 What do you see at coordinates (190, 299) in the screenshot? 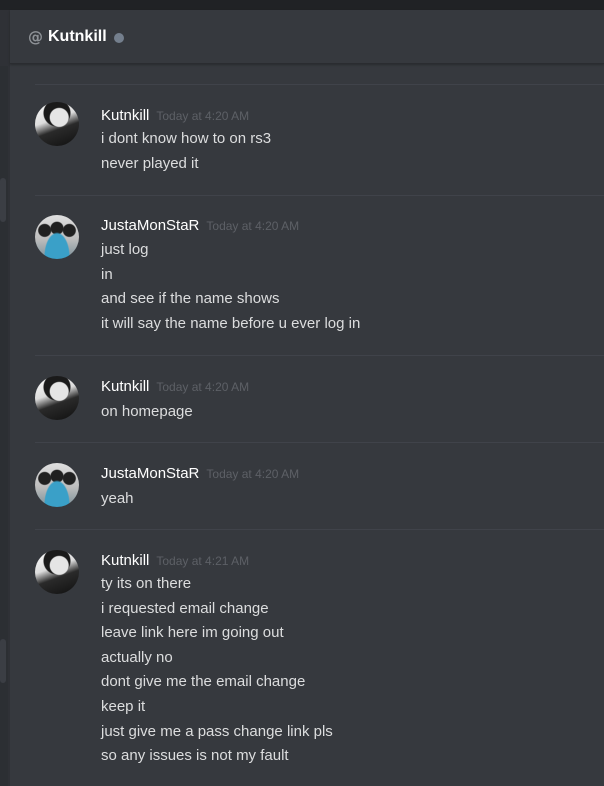
I see `message-line: and see if the name shows` at bounding box center [190, 299].